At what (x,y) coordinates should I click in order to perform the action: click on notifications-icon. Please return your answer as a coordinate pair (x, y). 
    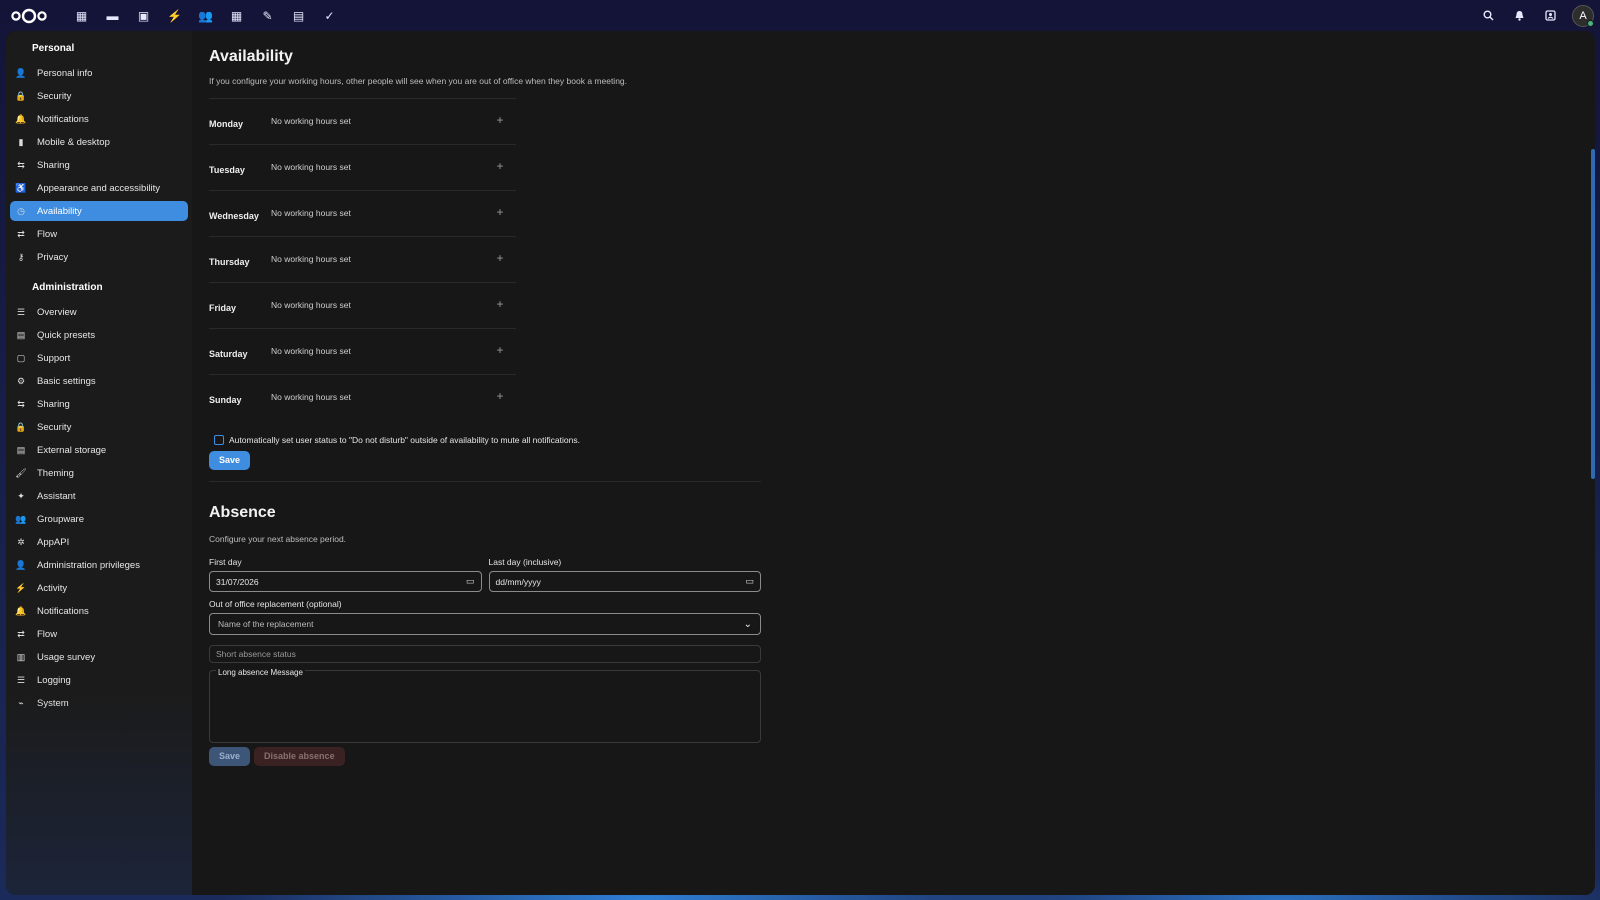
    Looking at the image, I should click on (1519, 15).